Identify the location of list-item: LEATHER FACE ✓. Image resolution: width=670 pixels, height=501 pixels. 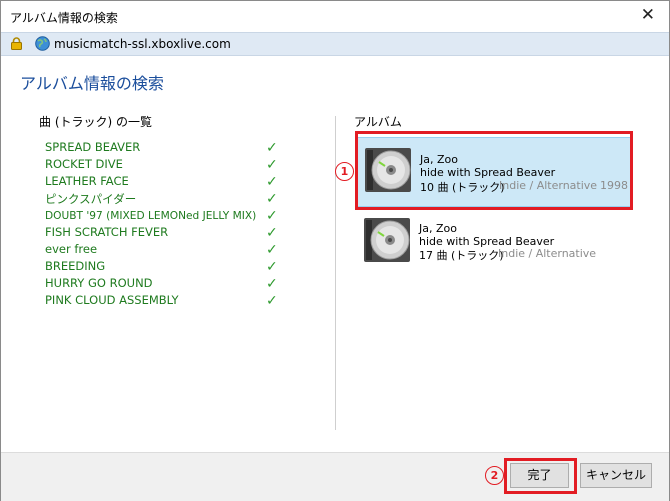
(165, 182).